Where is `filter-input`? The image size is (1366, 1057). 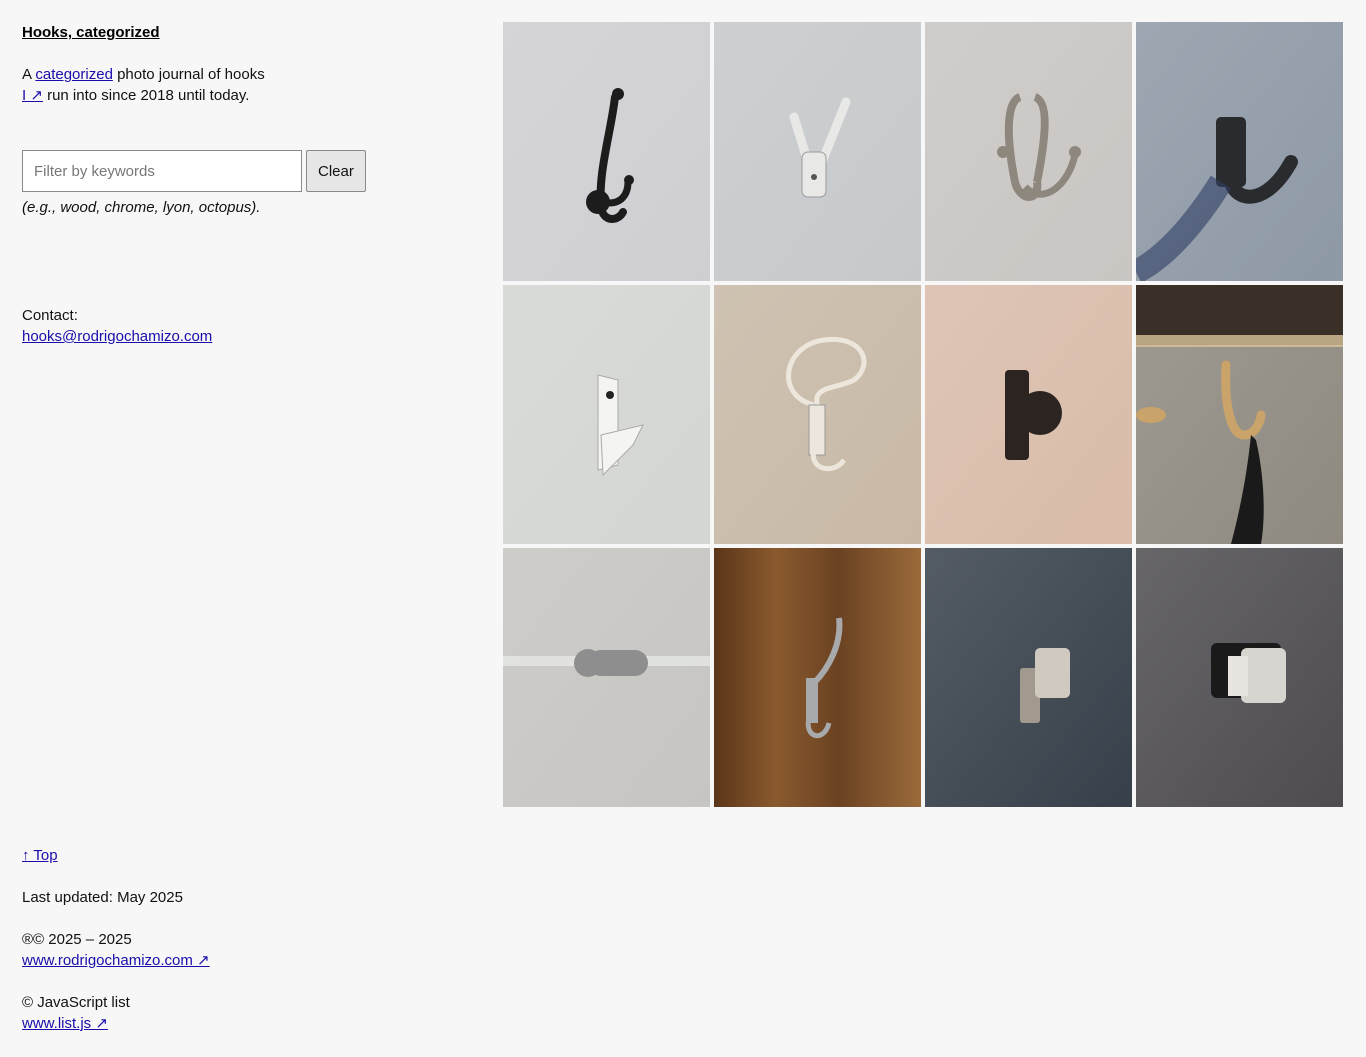 filter-input is located at coordinates (162, 171).